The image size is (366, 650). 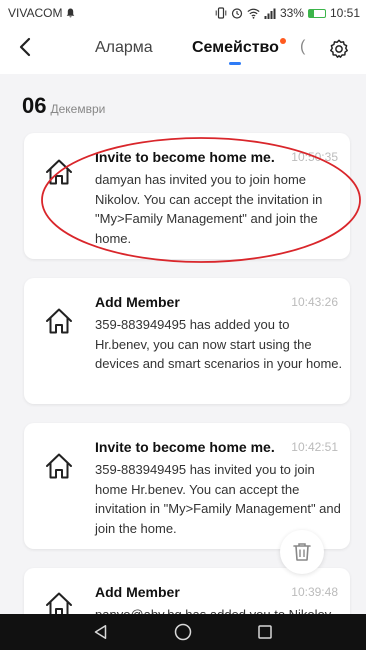 I want to click on notification-bell-icon, so click(x=71, y=13).